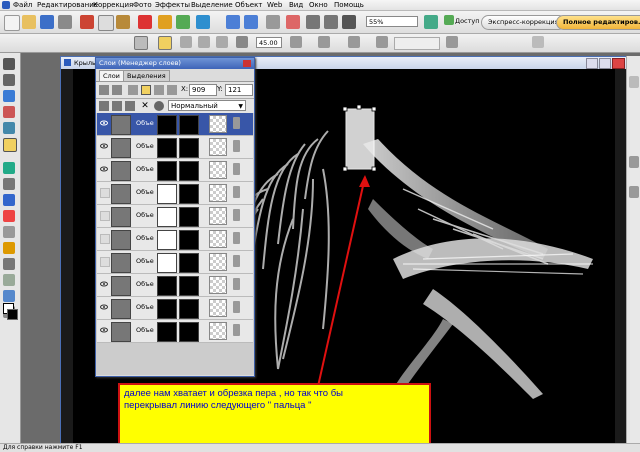 This screenshot has width=640, height=452. What do you see at coordinates (296, 5) in the screenshot?
I see `menu-view: Вид` at bounding box center [296, 5].